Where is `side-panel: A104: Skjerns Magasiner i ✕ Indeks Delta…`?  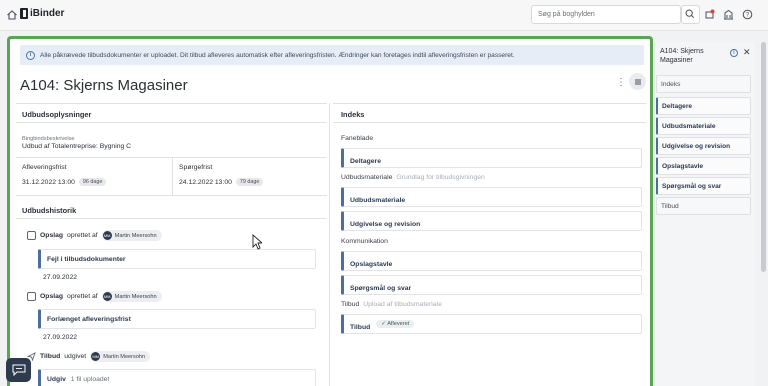
side-panel: A104: Skjerns Magasiner i ✕ Indeks Delta… is located at coordinates (704, 214).